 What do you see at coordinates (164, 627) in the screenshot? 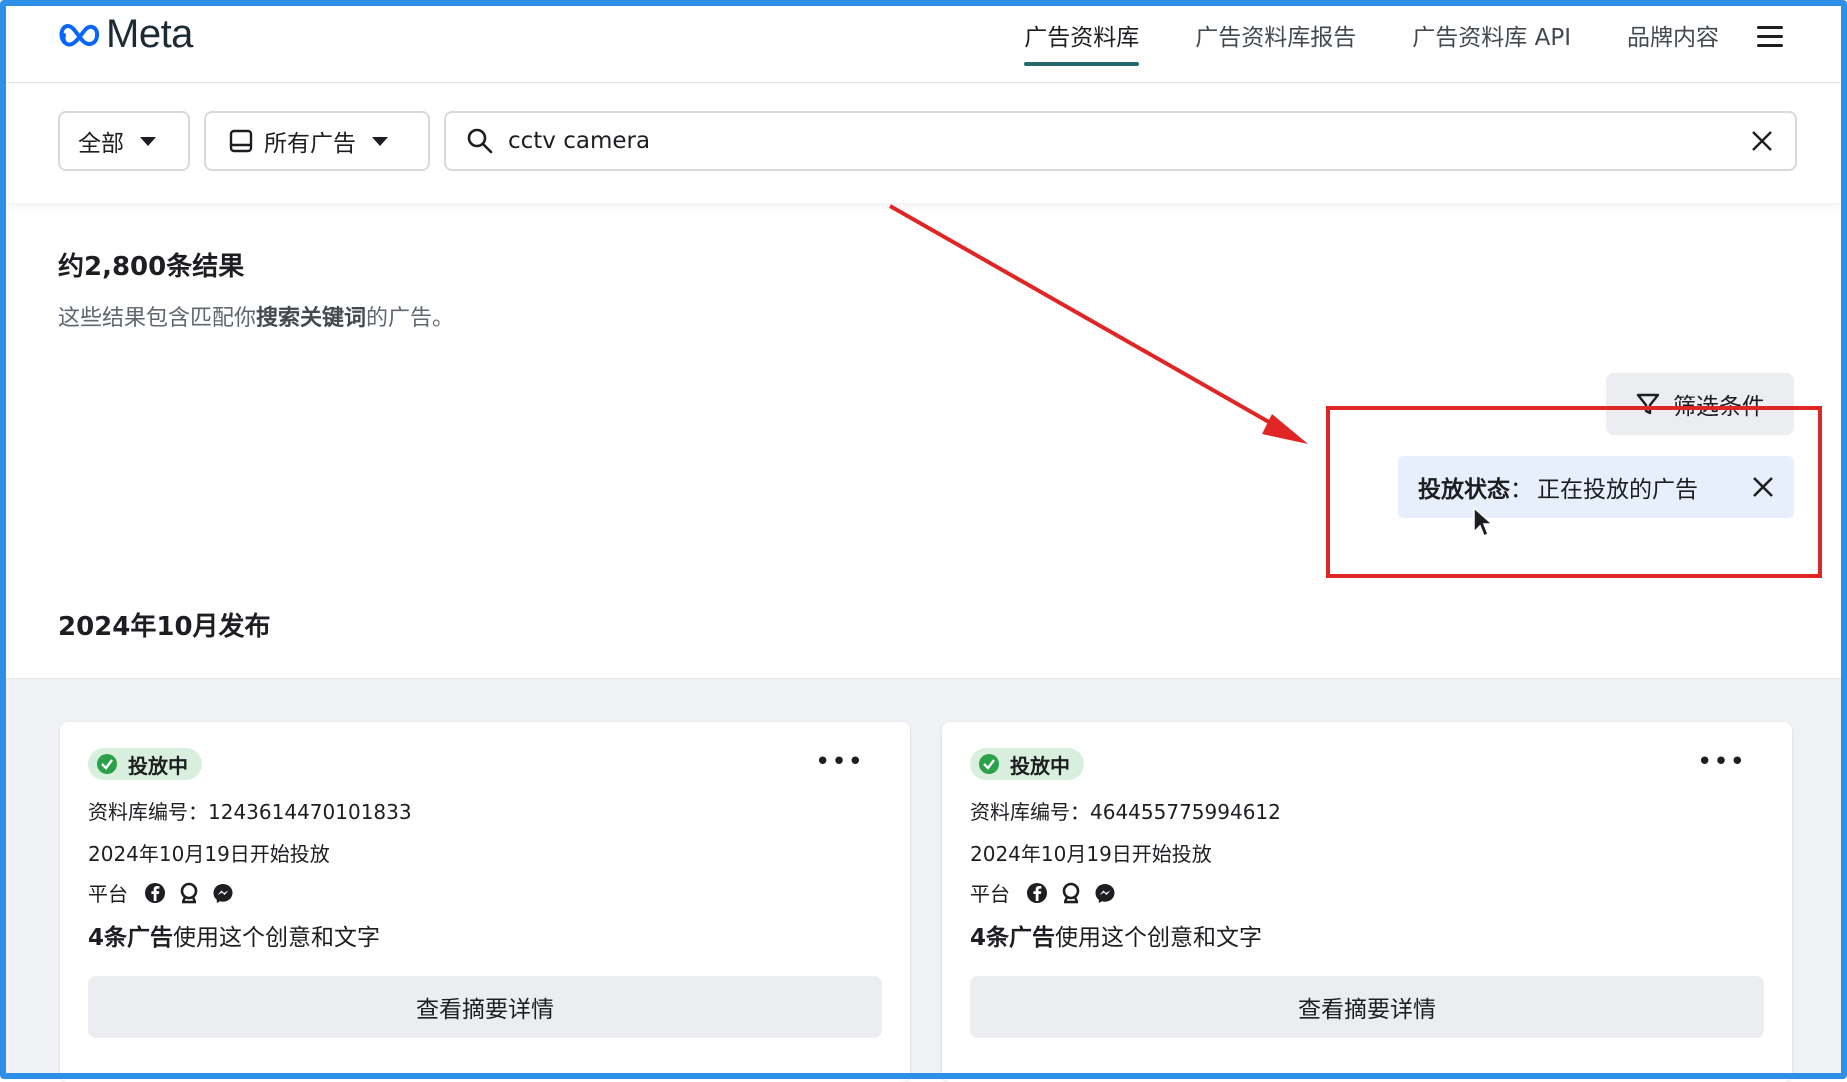
I see `section-title-published-month: 2024年10月发布` at bounding box center [164, 627].